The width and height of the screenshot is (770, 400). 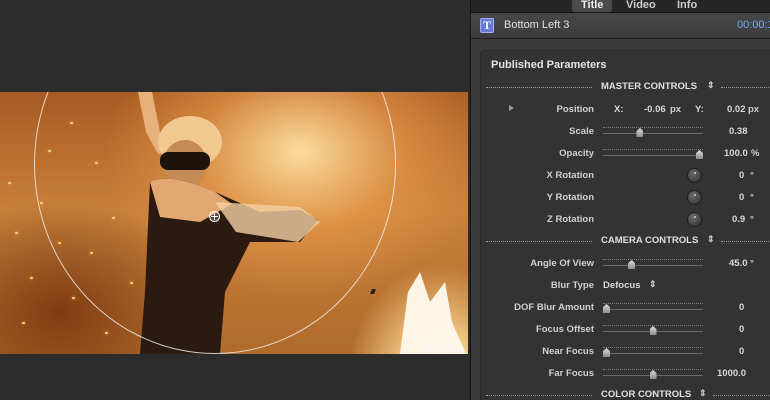 I want to click on near-focus-slider, so click(x=653, y=352).